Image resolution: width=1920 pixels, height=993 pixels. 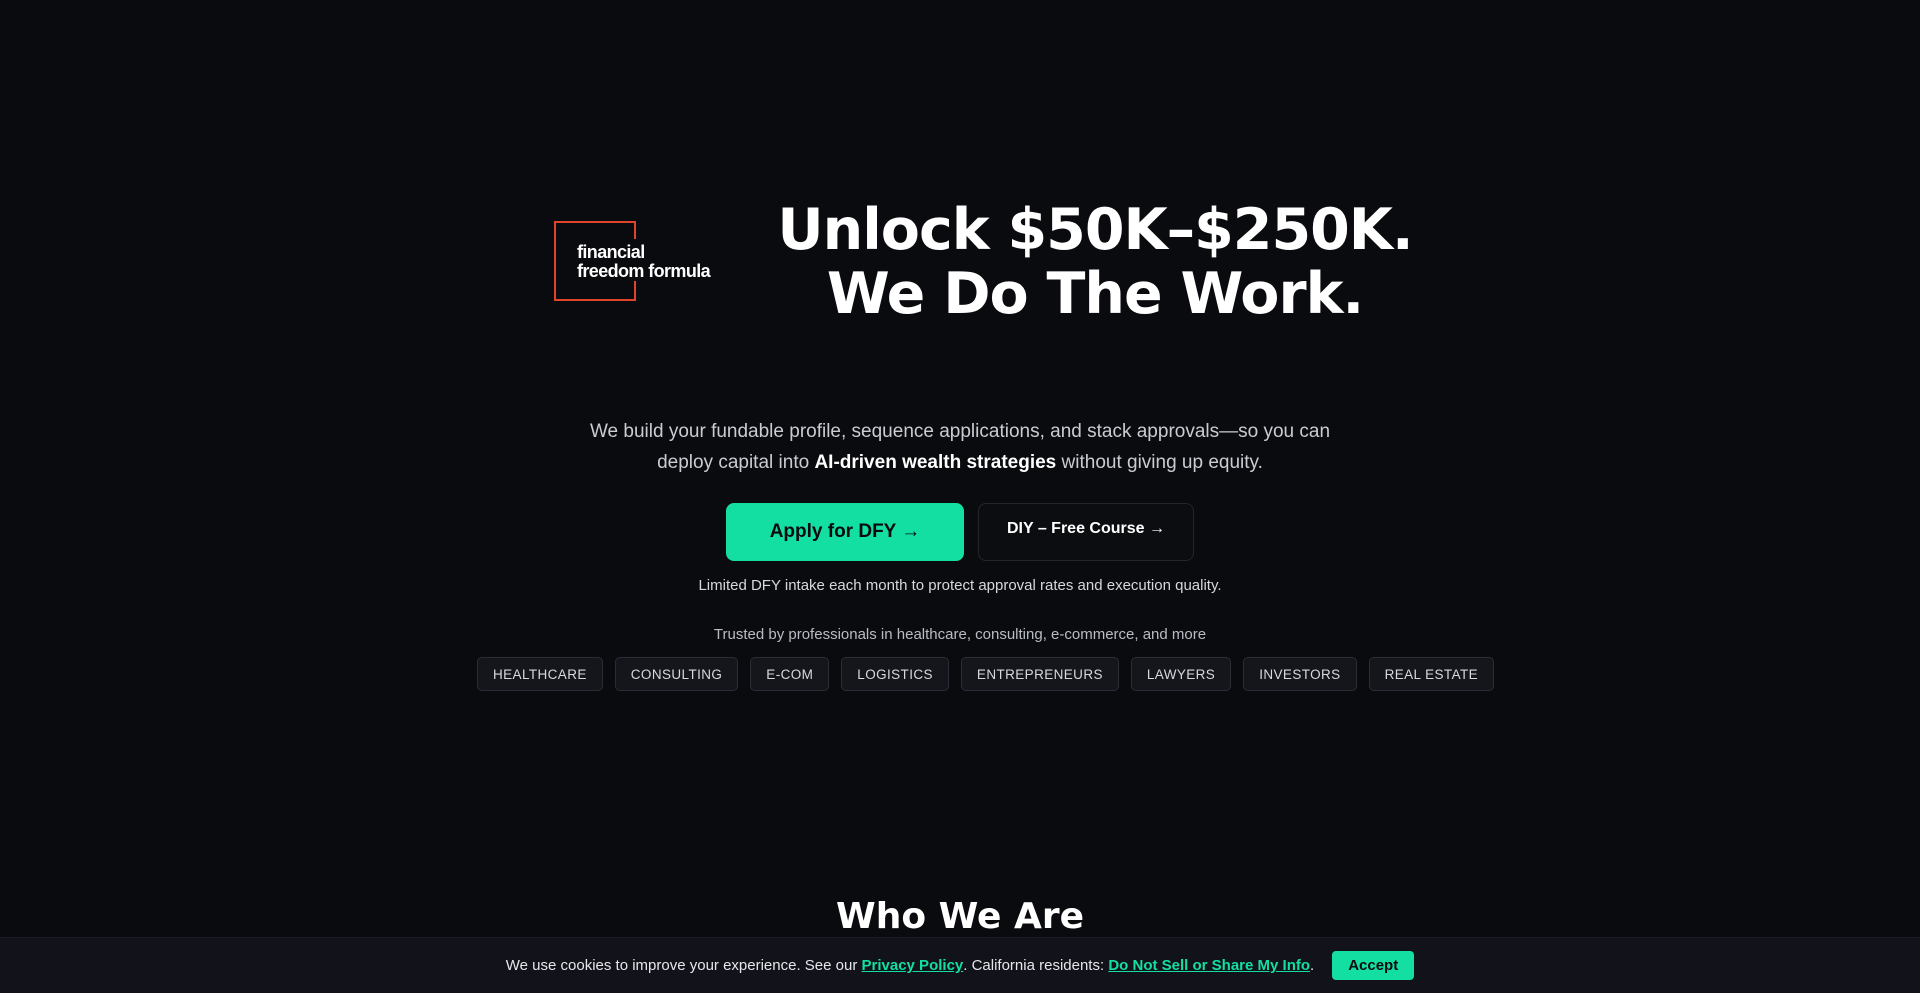 I want to click on logo-line-1: financial, so click(x=611, y=252).